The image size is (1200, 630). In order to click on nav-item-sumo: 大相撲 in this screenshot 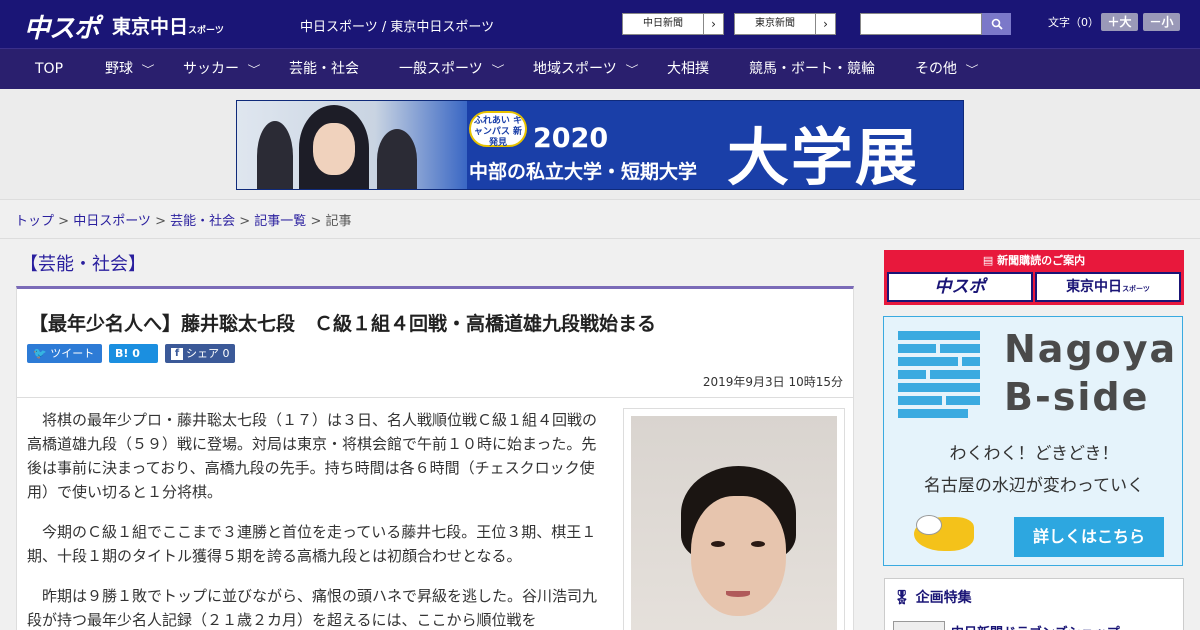, I will do `click(688, 69)`.